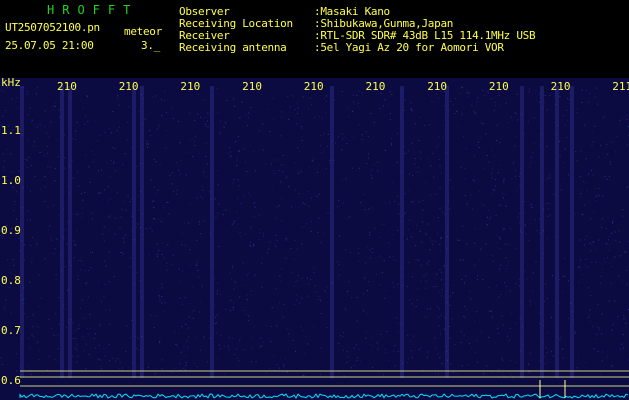 The height and width of the screenshot is (400, 629). I want to click on meteor-label: meteor, so click(143, 31).